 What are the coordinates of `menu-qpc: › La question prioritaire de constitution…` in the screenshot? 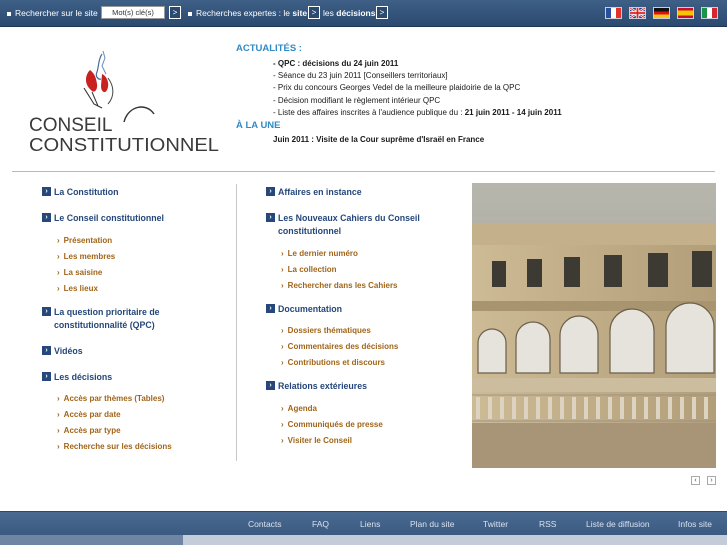 It's located at (127, 319).